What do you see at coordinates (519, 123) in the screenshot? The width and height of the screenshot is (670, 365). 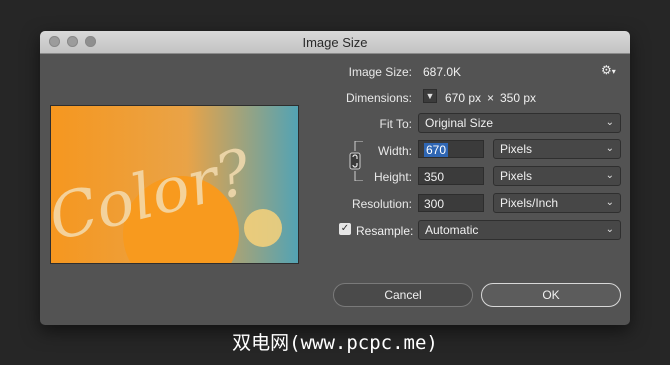 I see `fit-to-select: Original Size ⌄` at bounding box center [519, 123].